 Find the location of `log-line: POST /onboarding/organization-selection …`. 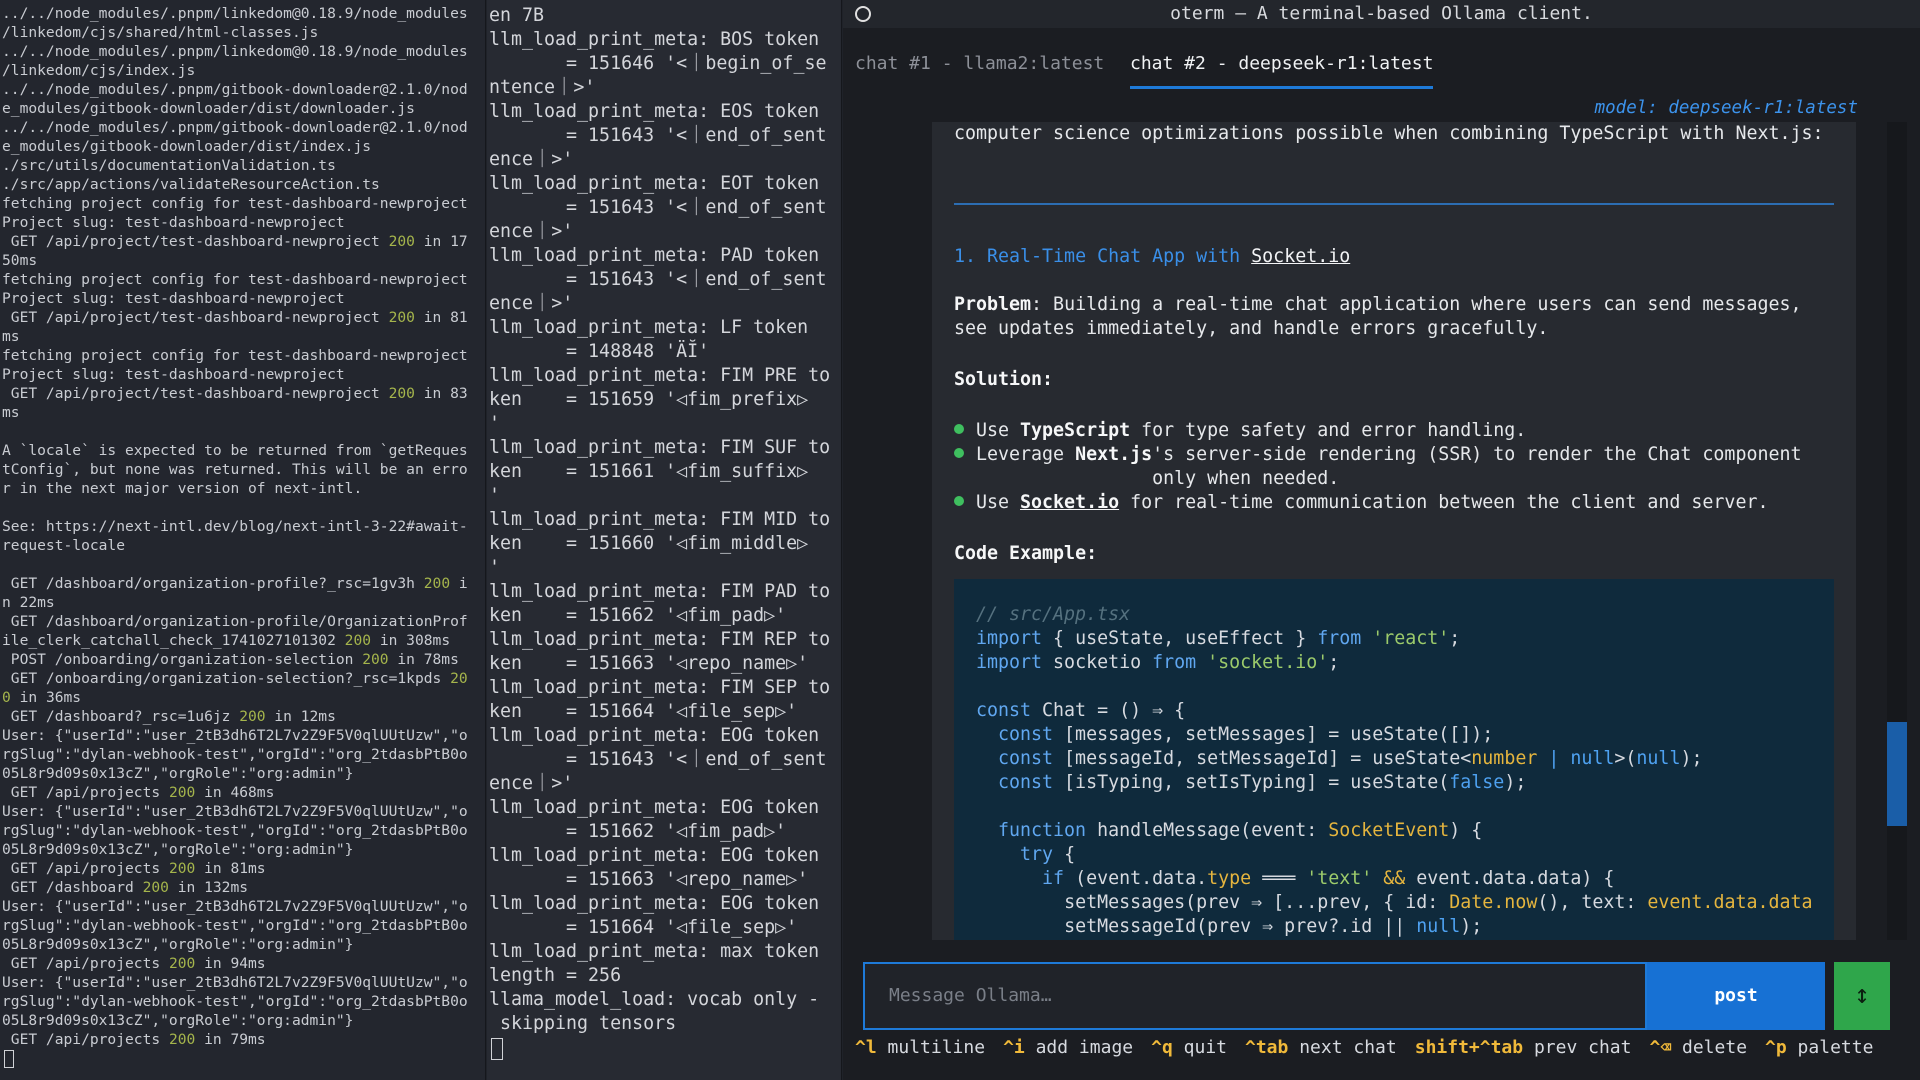

log-line: POST /onboarding/organization-selection … is located at coordinates (243, 659).